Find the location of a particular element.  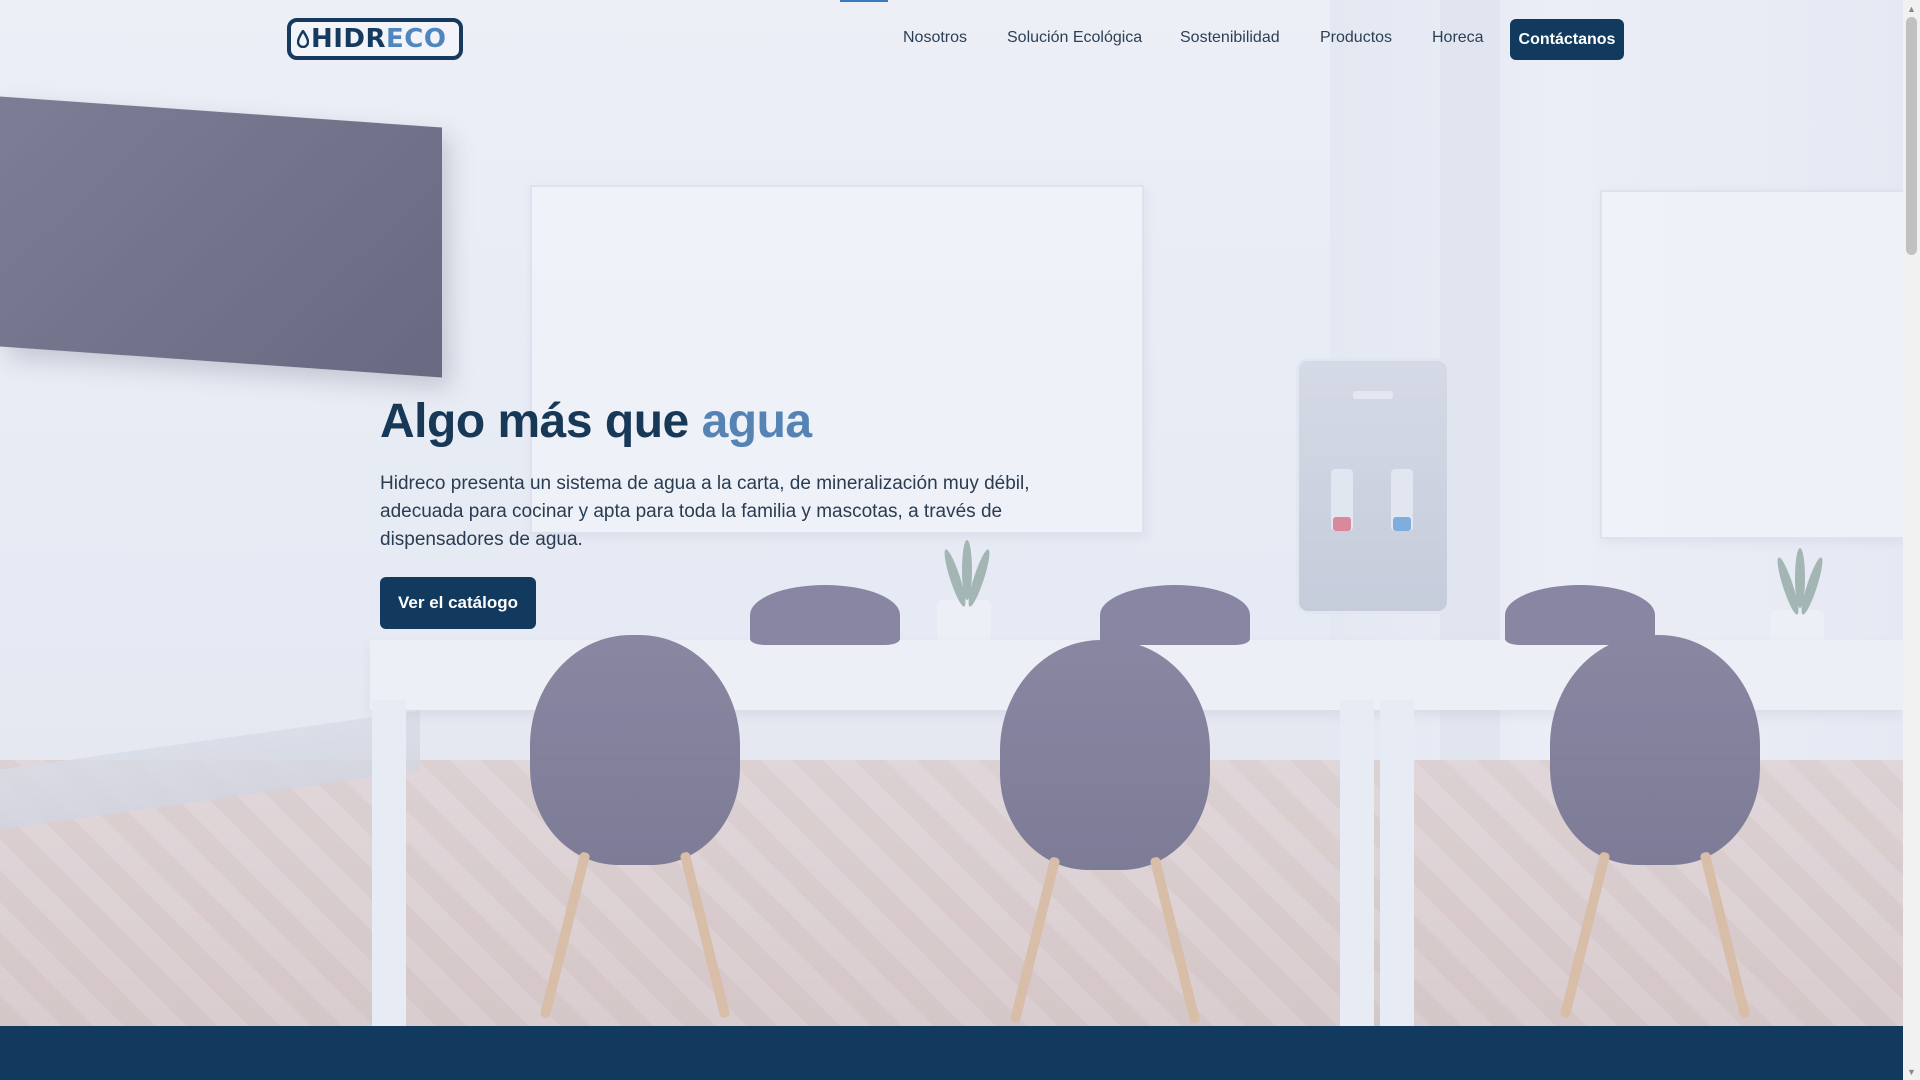

view-catalog-button: Ver el catálogo is located at coordinates (458, 603).